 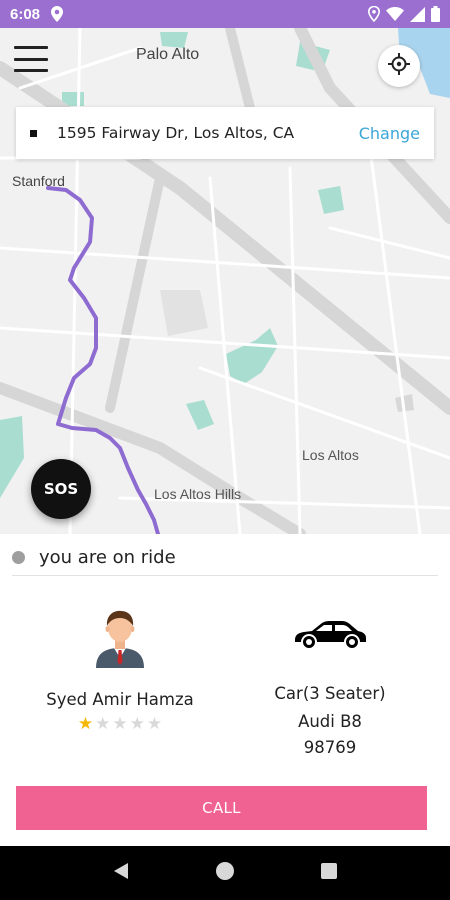 What do you see at coordinates (435, 14) in the screenshot?
I see `battery-icon` at bounding box center [435, 14].